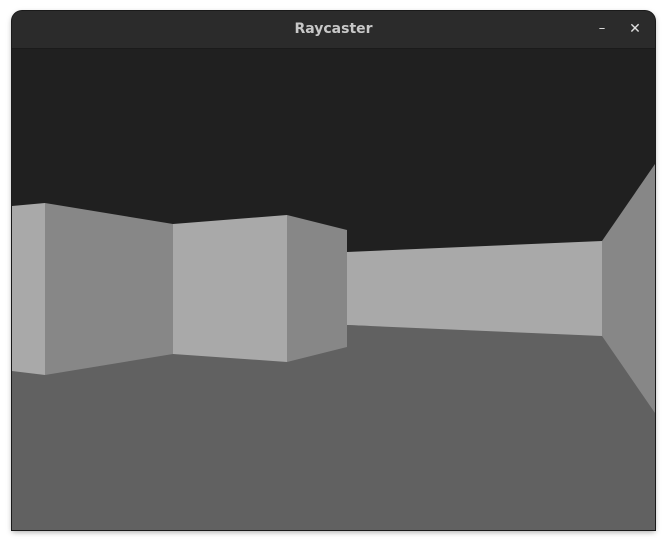 The width and height of the screenshot is (668, 546). I want to click on close-icon: ✕, so click(635, 29).